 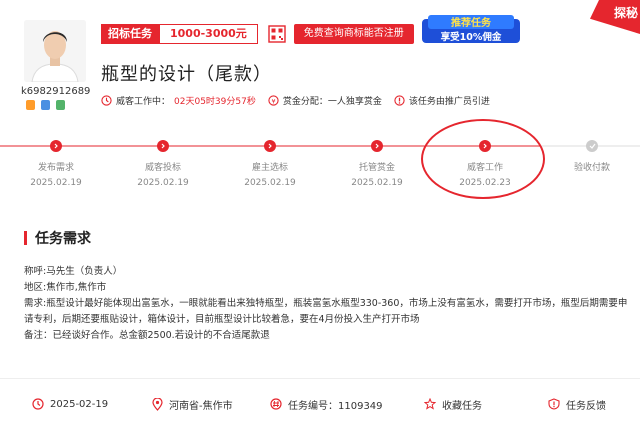 I want to click on bid-type-tag: 招标任务, so click(x=130, y=34).